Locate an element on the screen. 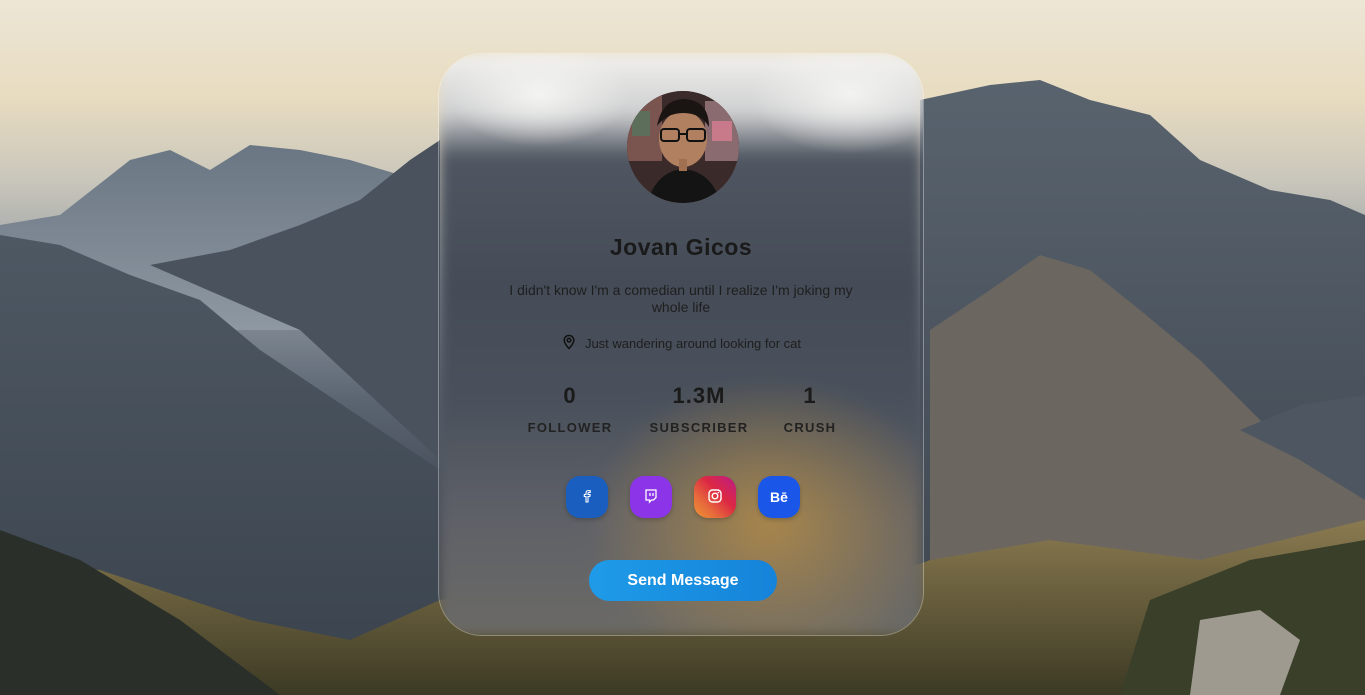 Image resolution: width=1365 pixels, height=695 pixels. facebook-icon is located at coordinates (587, 497).